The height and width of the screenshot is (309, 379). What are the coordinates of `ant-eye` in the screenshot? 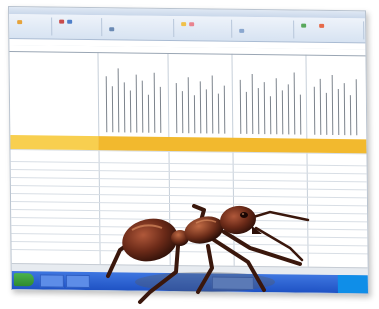 It's located at (244, 215).